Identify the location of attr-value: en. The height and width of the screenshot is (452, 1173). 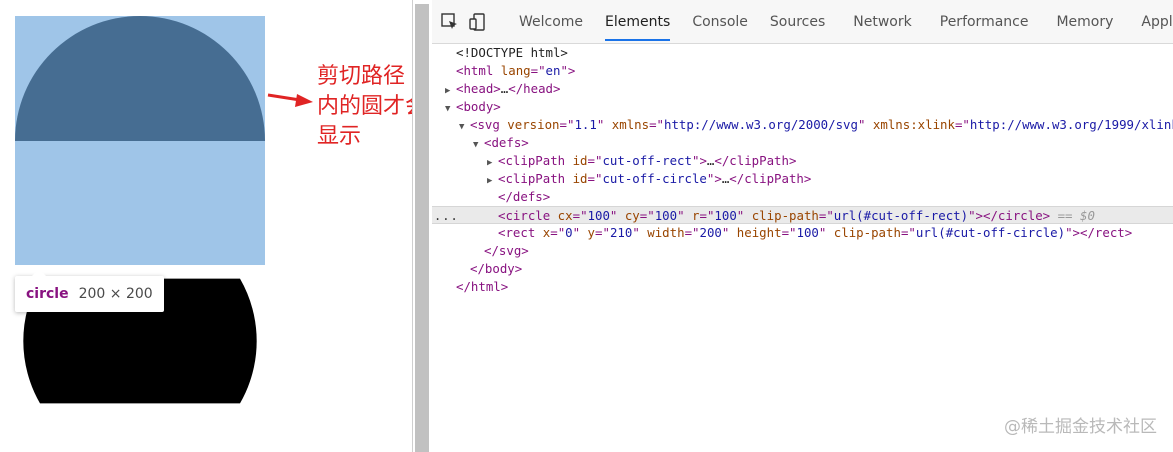
(553, 70).